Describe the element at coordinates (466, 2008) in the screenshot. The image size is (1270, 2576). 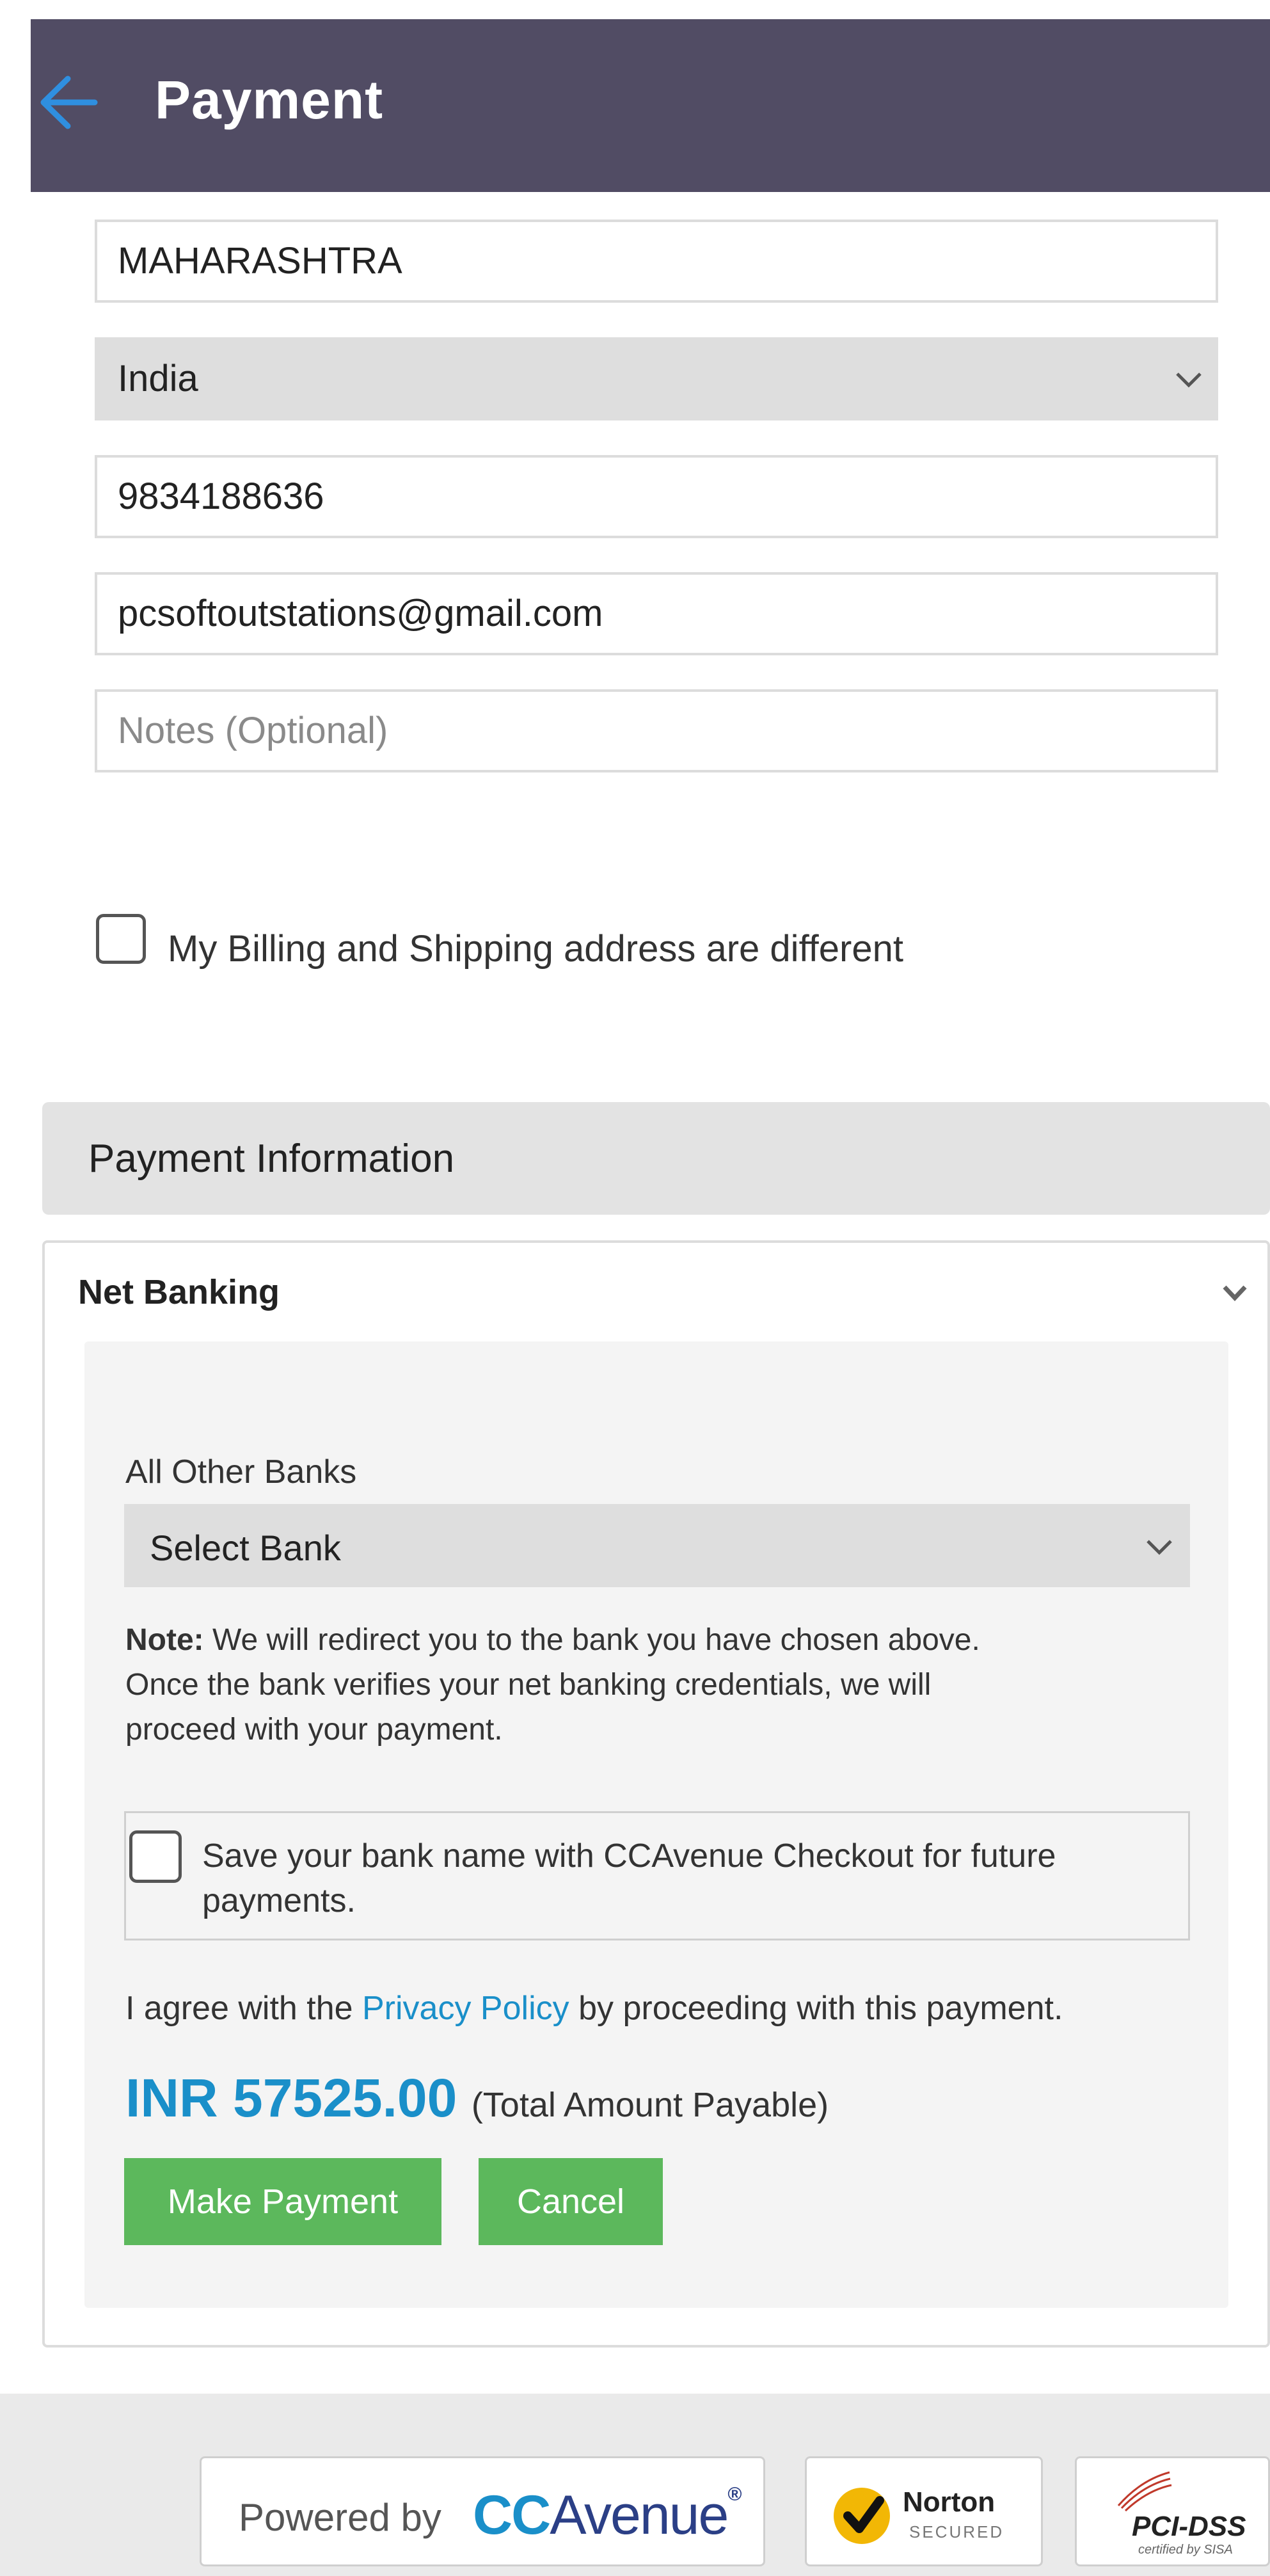
I see `privacy-policy-link: Privacy Policy` at that location.